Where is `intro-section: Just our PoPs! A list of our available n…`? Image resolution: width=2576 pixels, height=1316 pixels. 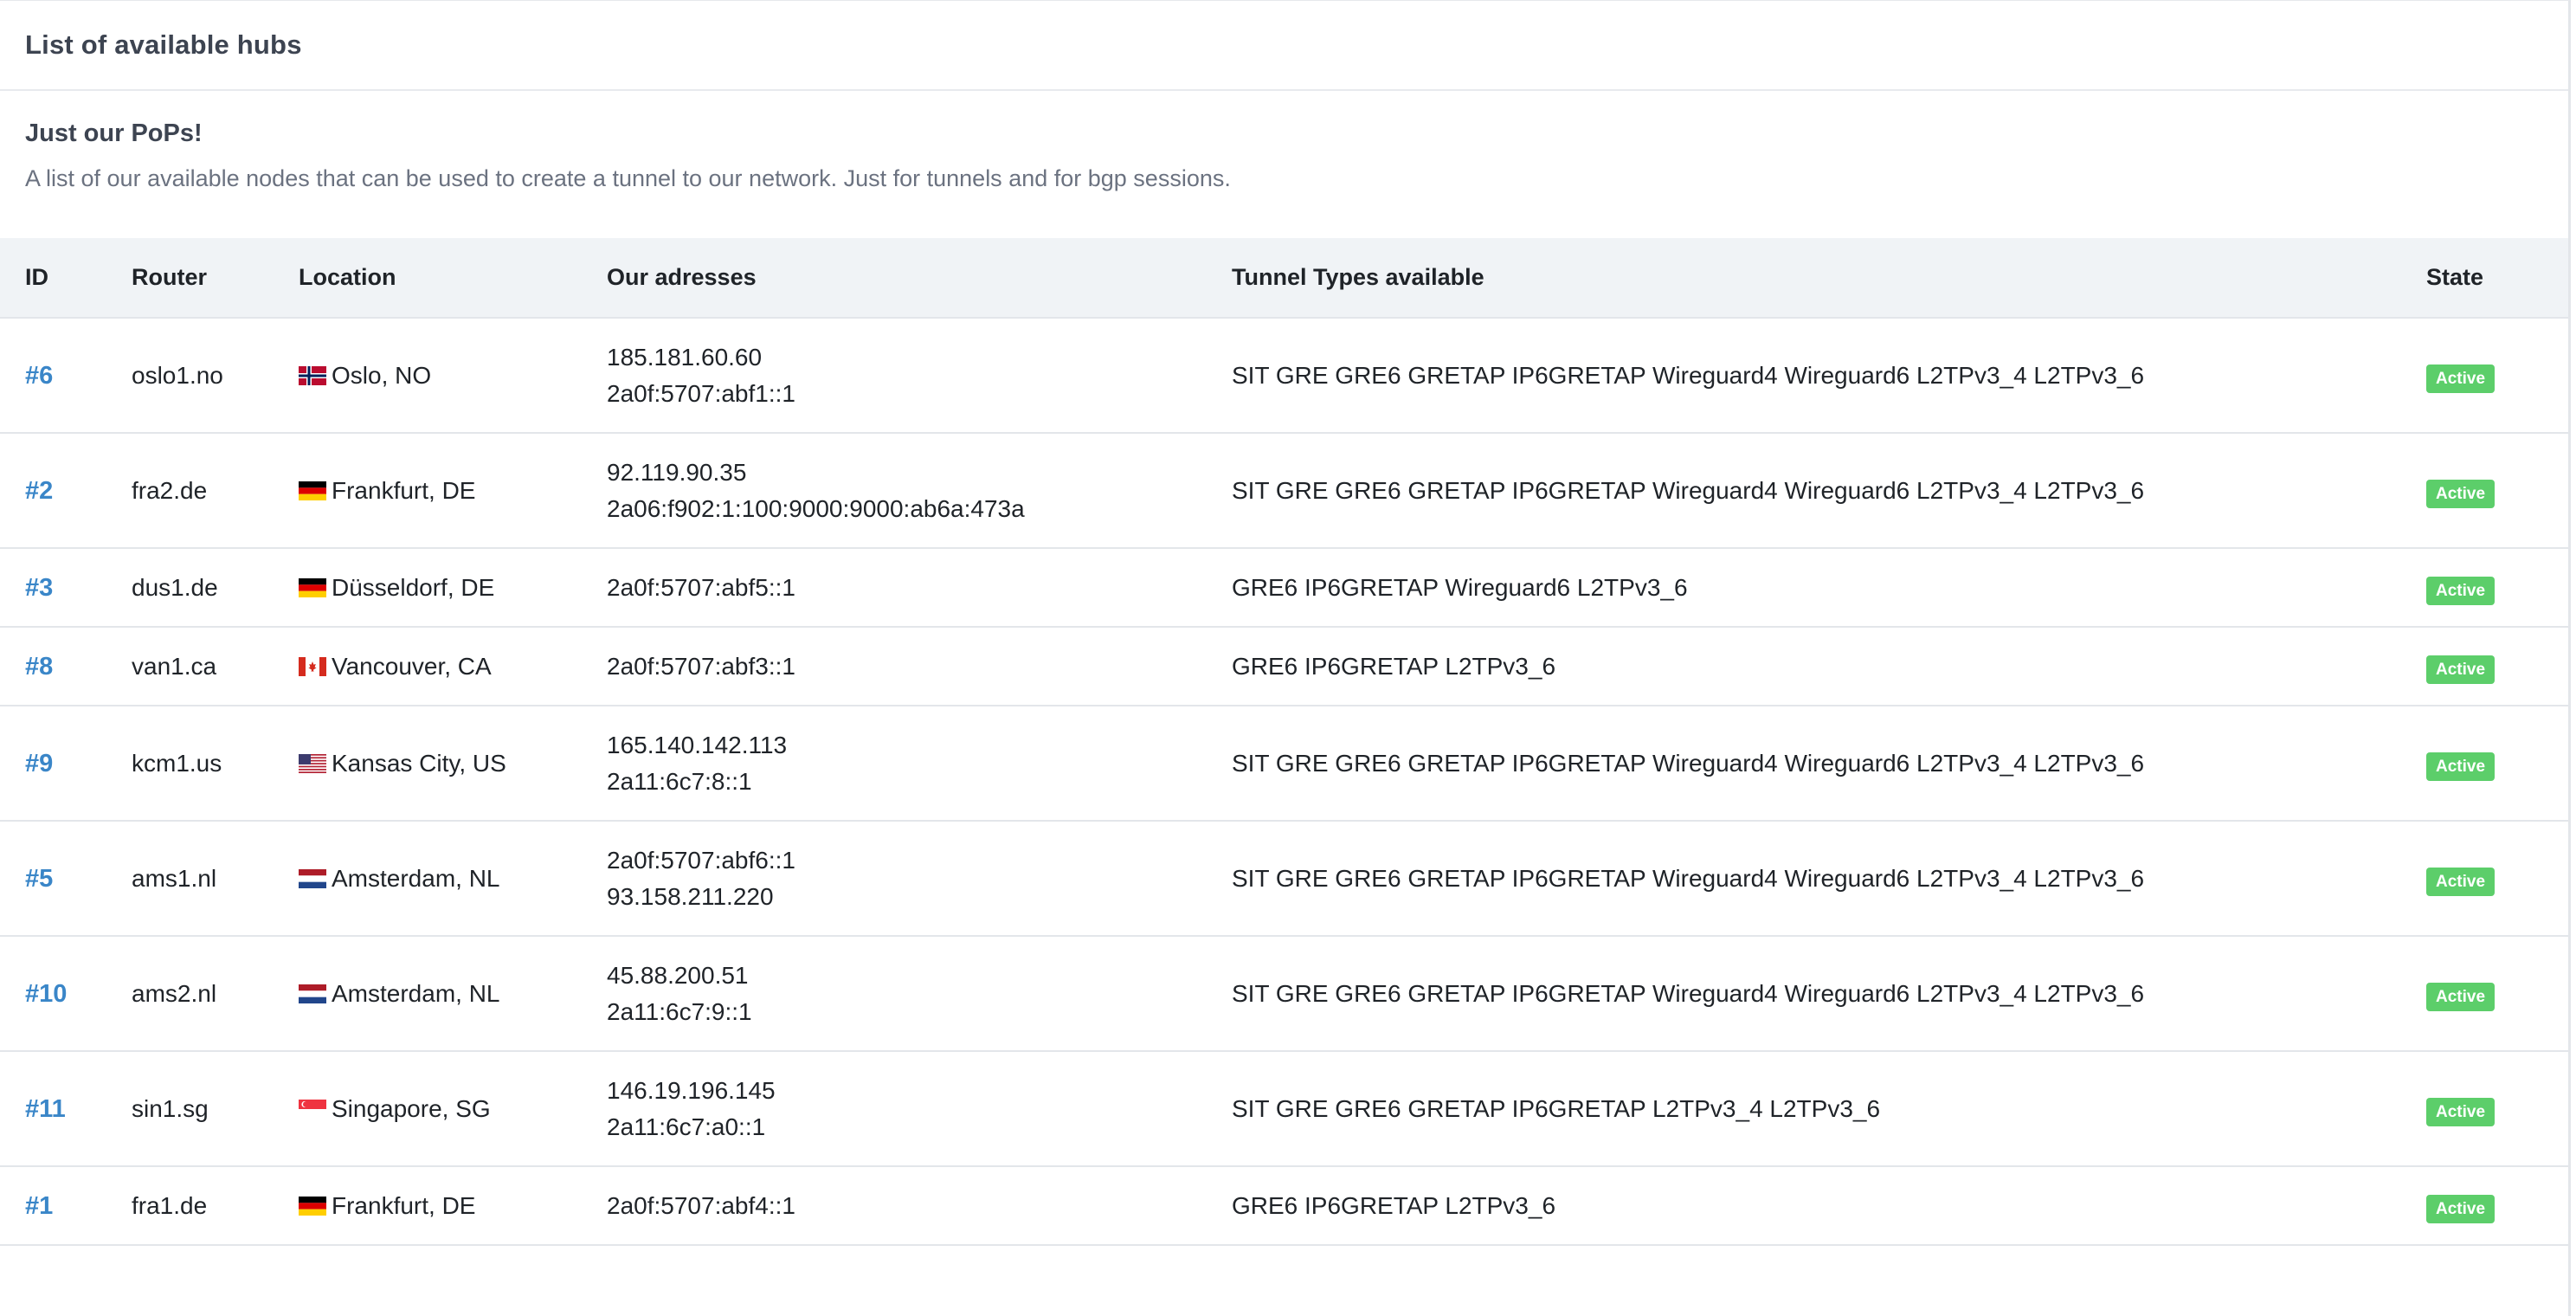 intro-section: Just our PoPs! A list of our available n… is located at coordinates (1284, 164).